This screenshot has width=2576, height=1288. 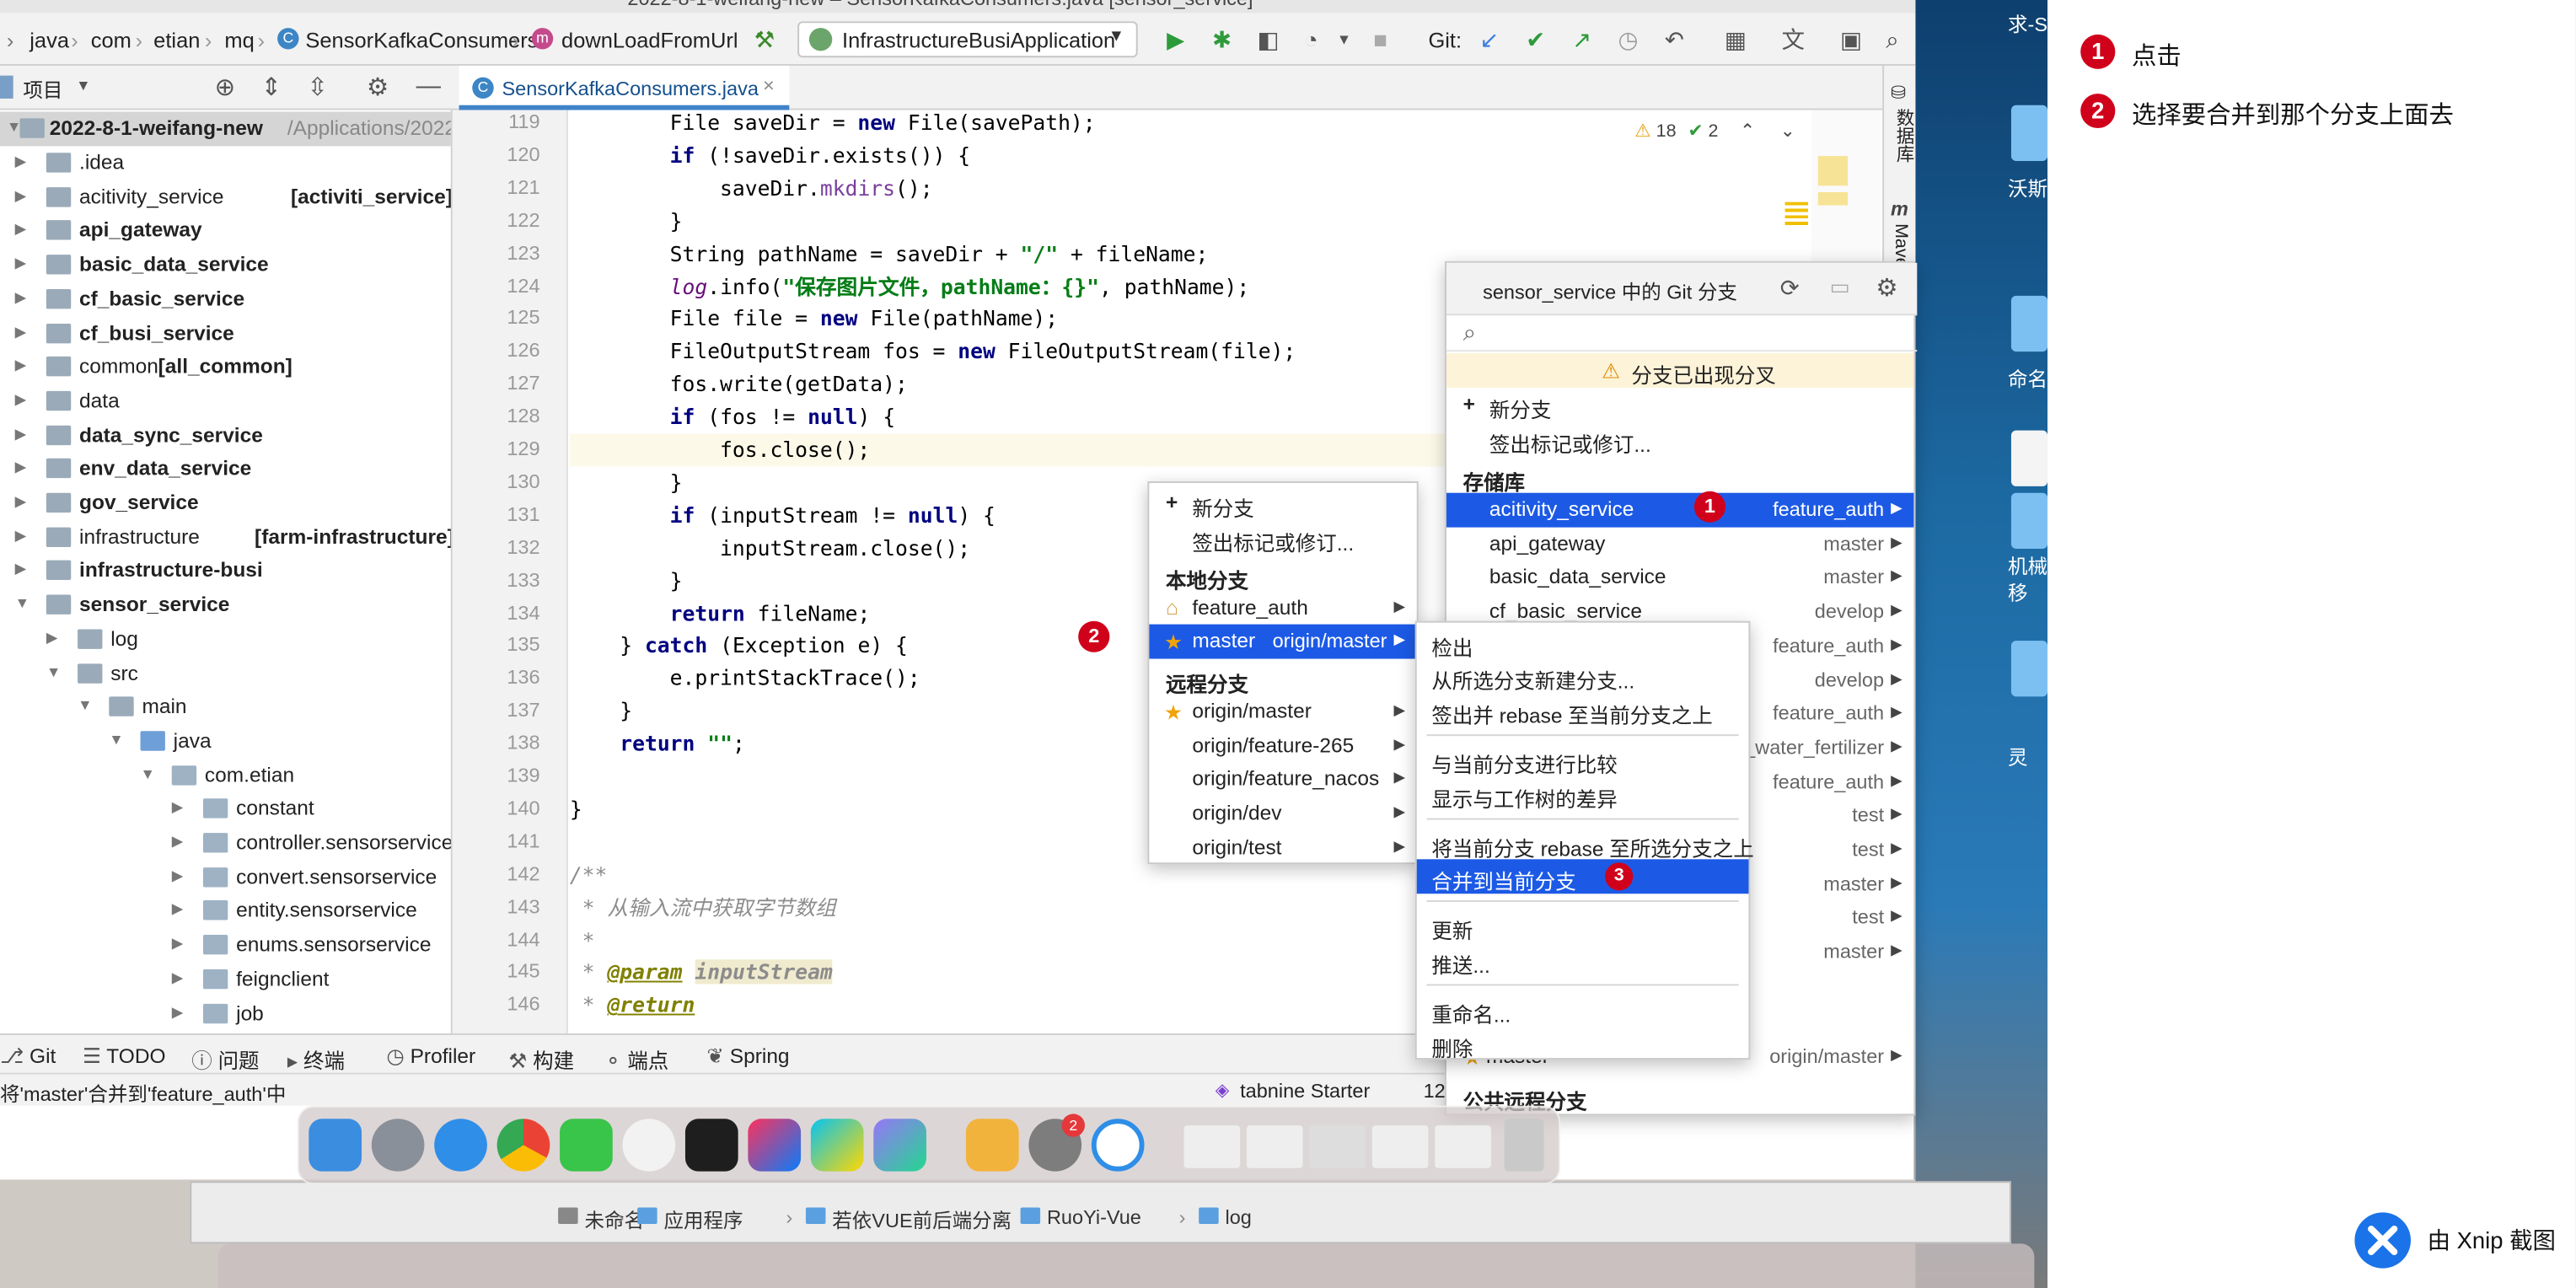 What do you see at coordinates (1787, 131) in the screenshot?
I see `chevron-down-icon: ⌄` at bounding box center [1787, 131].